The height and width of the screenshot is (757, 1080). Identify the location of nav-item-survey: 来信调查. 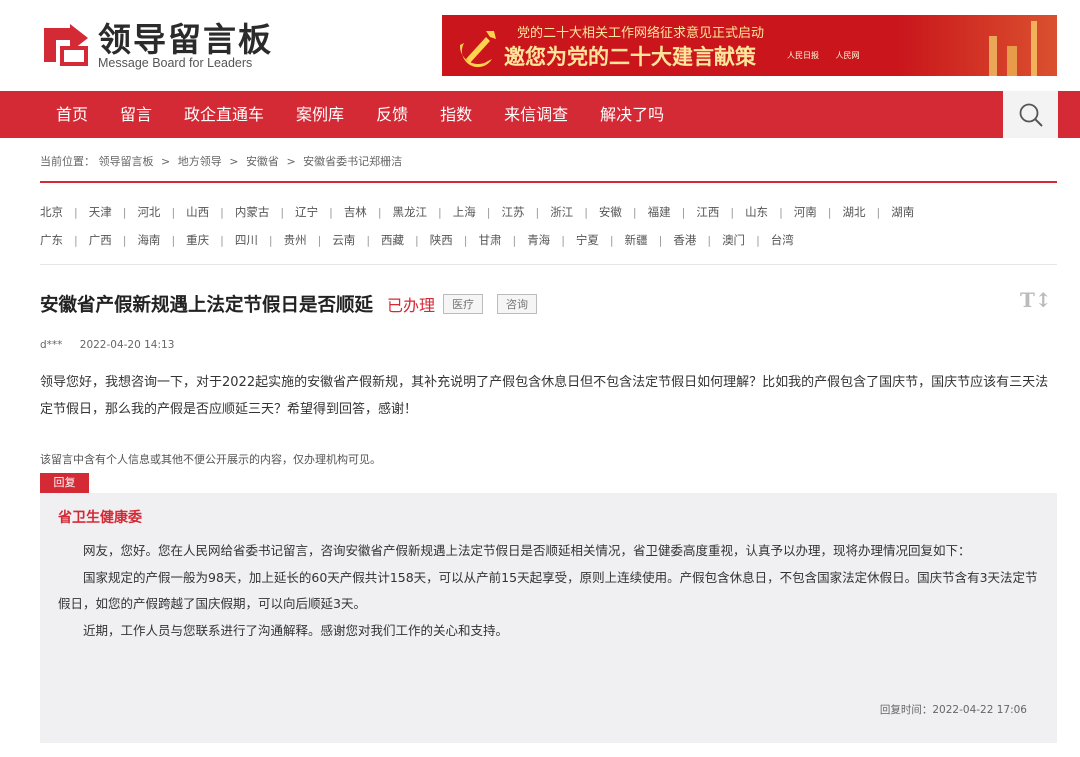
(536, 114).